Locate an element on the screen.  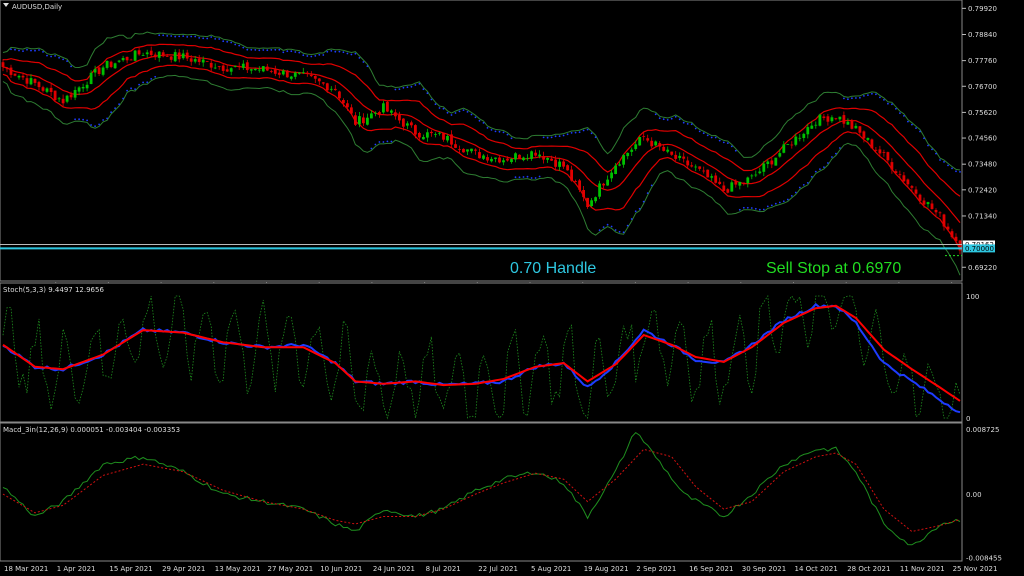
x-tick-label: 1 Apr 2021 is located at coordinates (76, 569).